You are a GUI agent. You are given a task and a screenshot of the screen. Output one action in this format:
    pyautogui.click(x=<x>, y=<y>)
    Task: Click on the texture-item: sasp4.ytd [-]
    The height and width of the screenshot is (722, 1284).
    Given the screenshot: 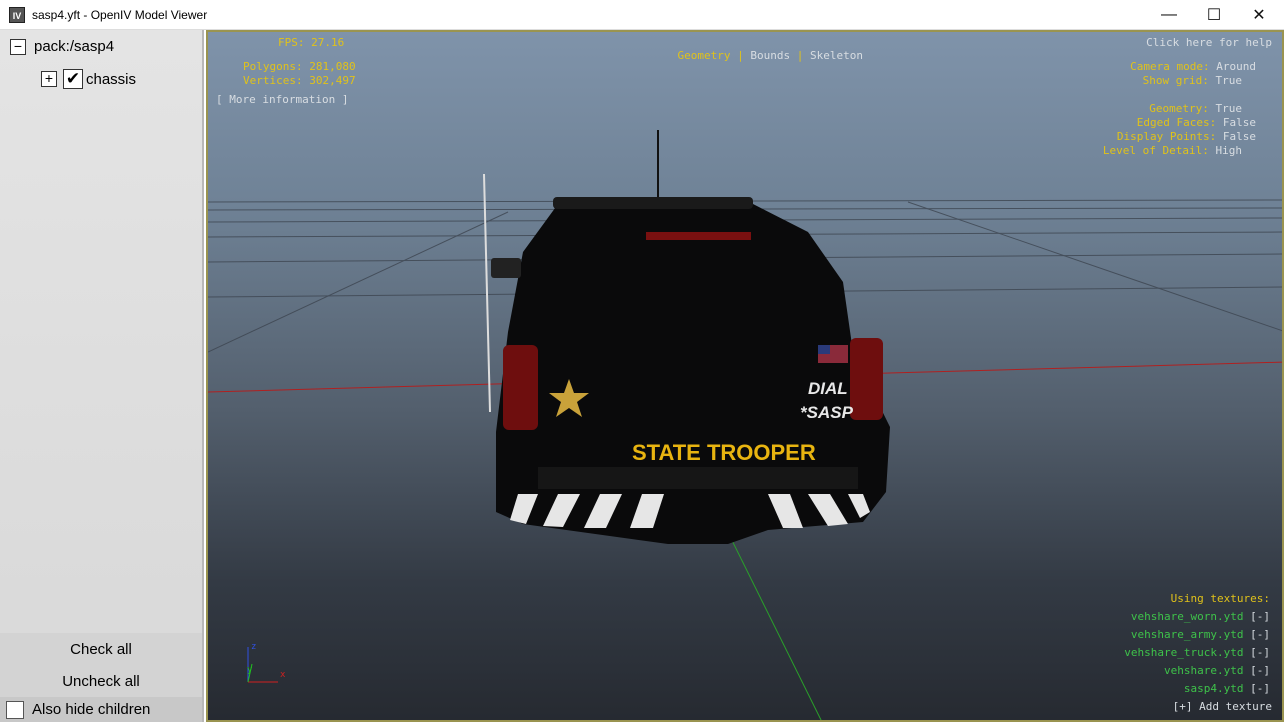 What is the action you would take?
    pyautogui.click(x=1226, y=688)
    